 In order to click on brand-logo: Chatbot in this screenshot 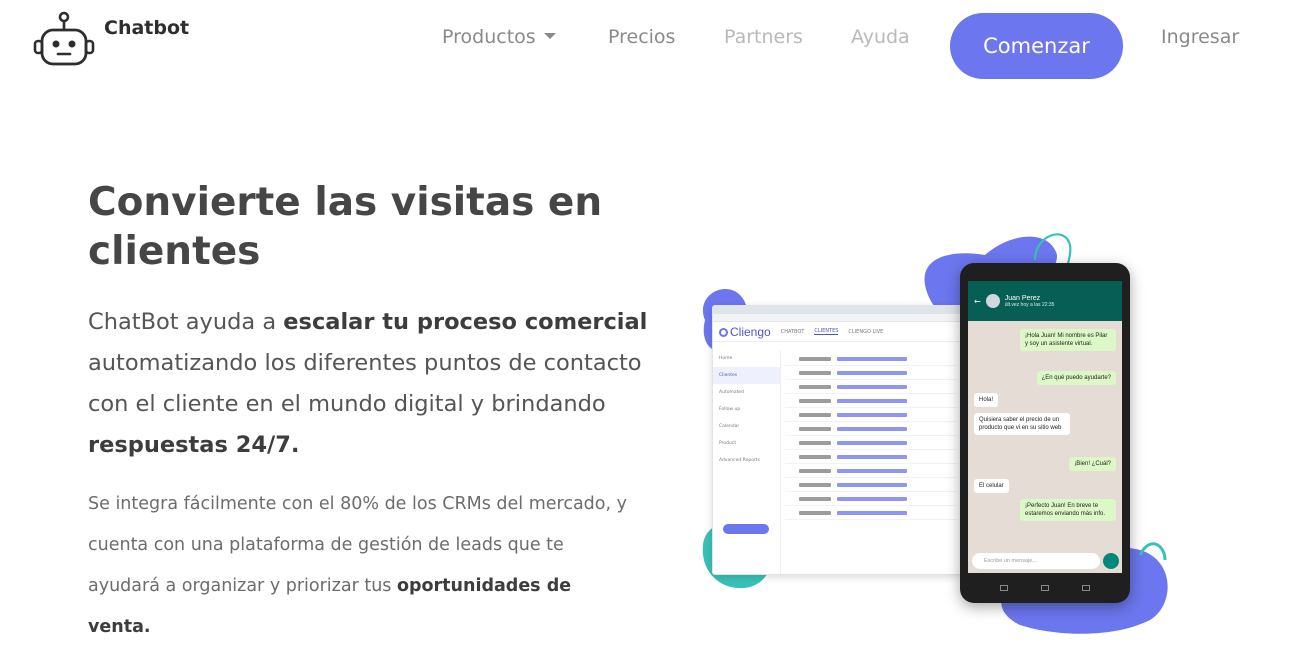, I will do `click(110, 39)`.